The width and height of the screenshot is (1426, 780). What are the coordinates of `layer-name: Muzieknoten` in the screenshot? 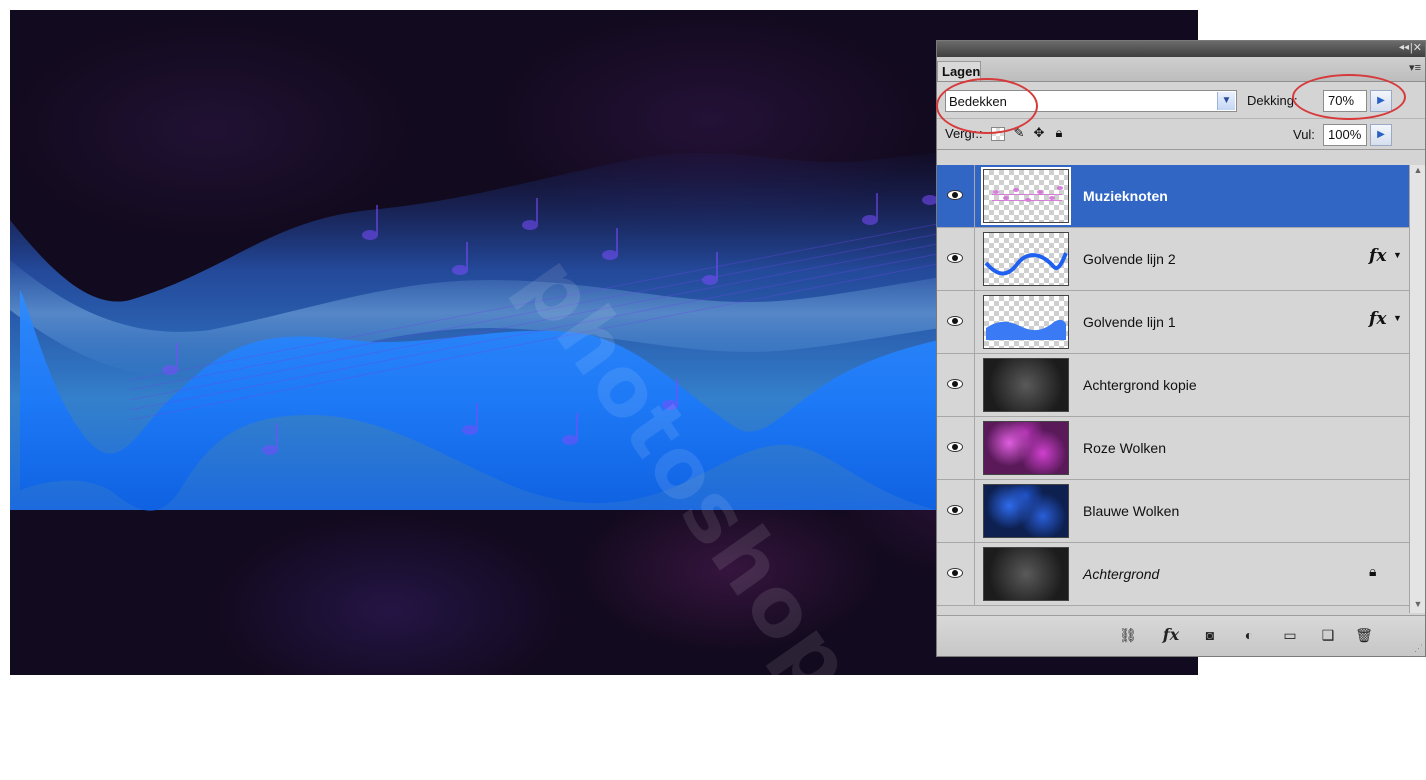 It's located at (1125, 196).